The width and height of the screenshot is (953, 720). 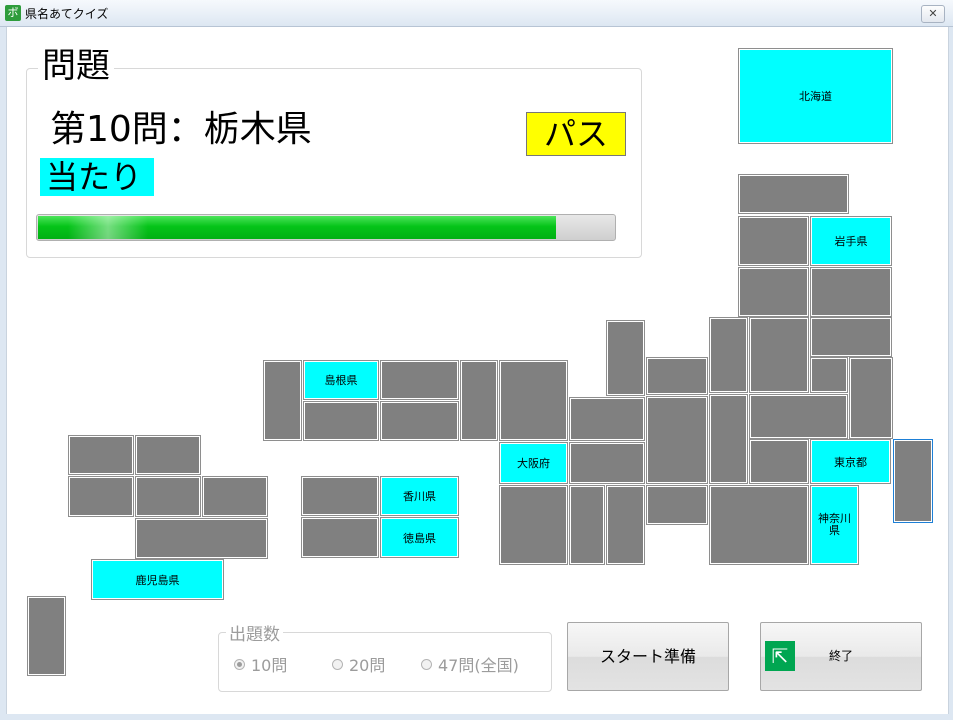 What do you see at coordinates (101, 496) in the screenshot?
I see `pref-saga` at bounding box center [101, 496].